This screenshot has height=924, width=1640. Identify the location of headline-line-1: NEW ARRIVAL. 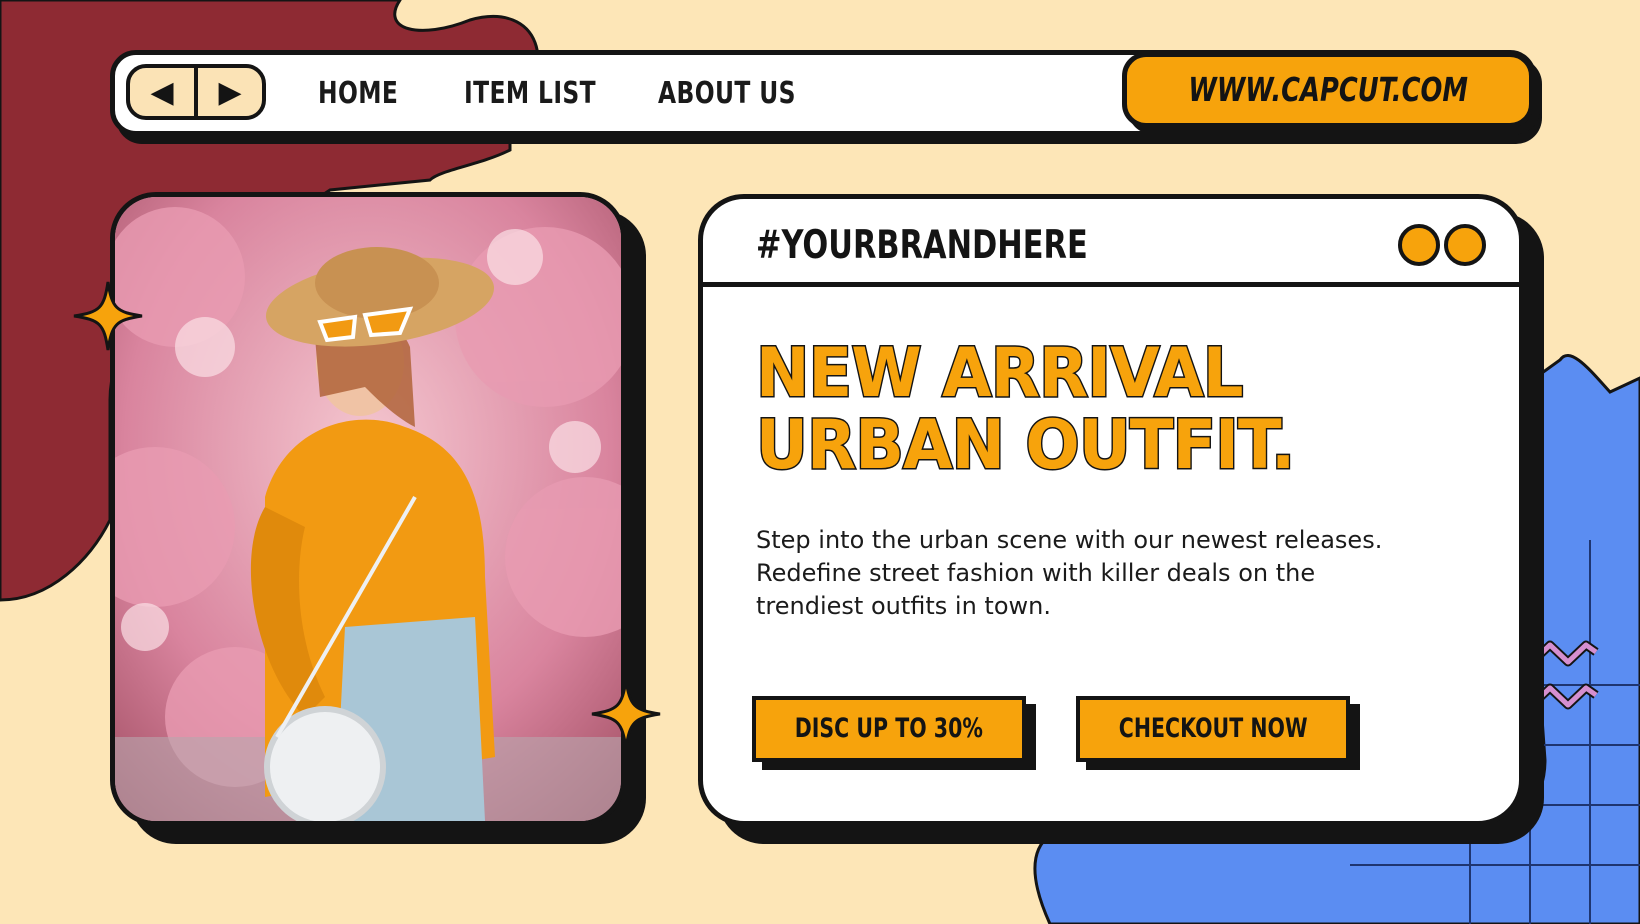
(1000, 373).